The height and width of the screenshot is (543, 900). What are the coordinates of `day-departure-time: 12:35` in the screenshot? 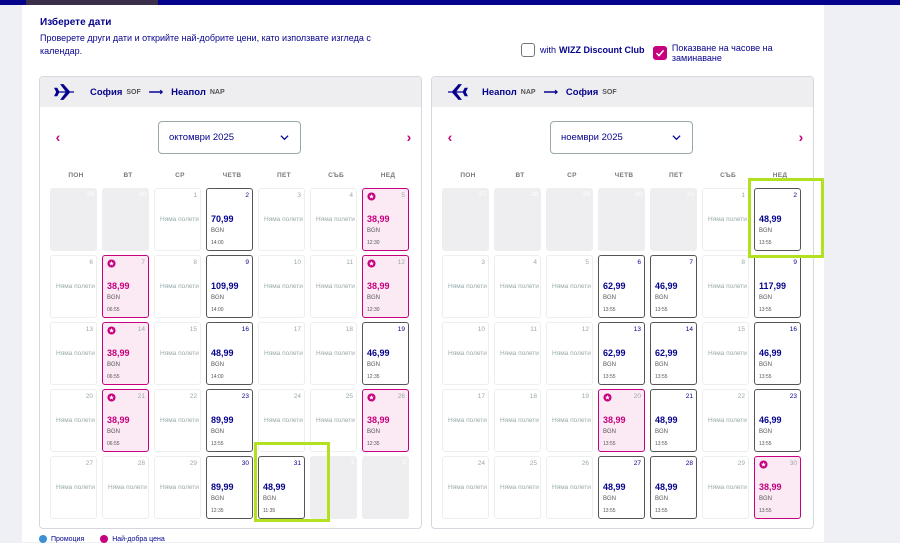 It's located at (373, 377).